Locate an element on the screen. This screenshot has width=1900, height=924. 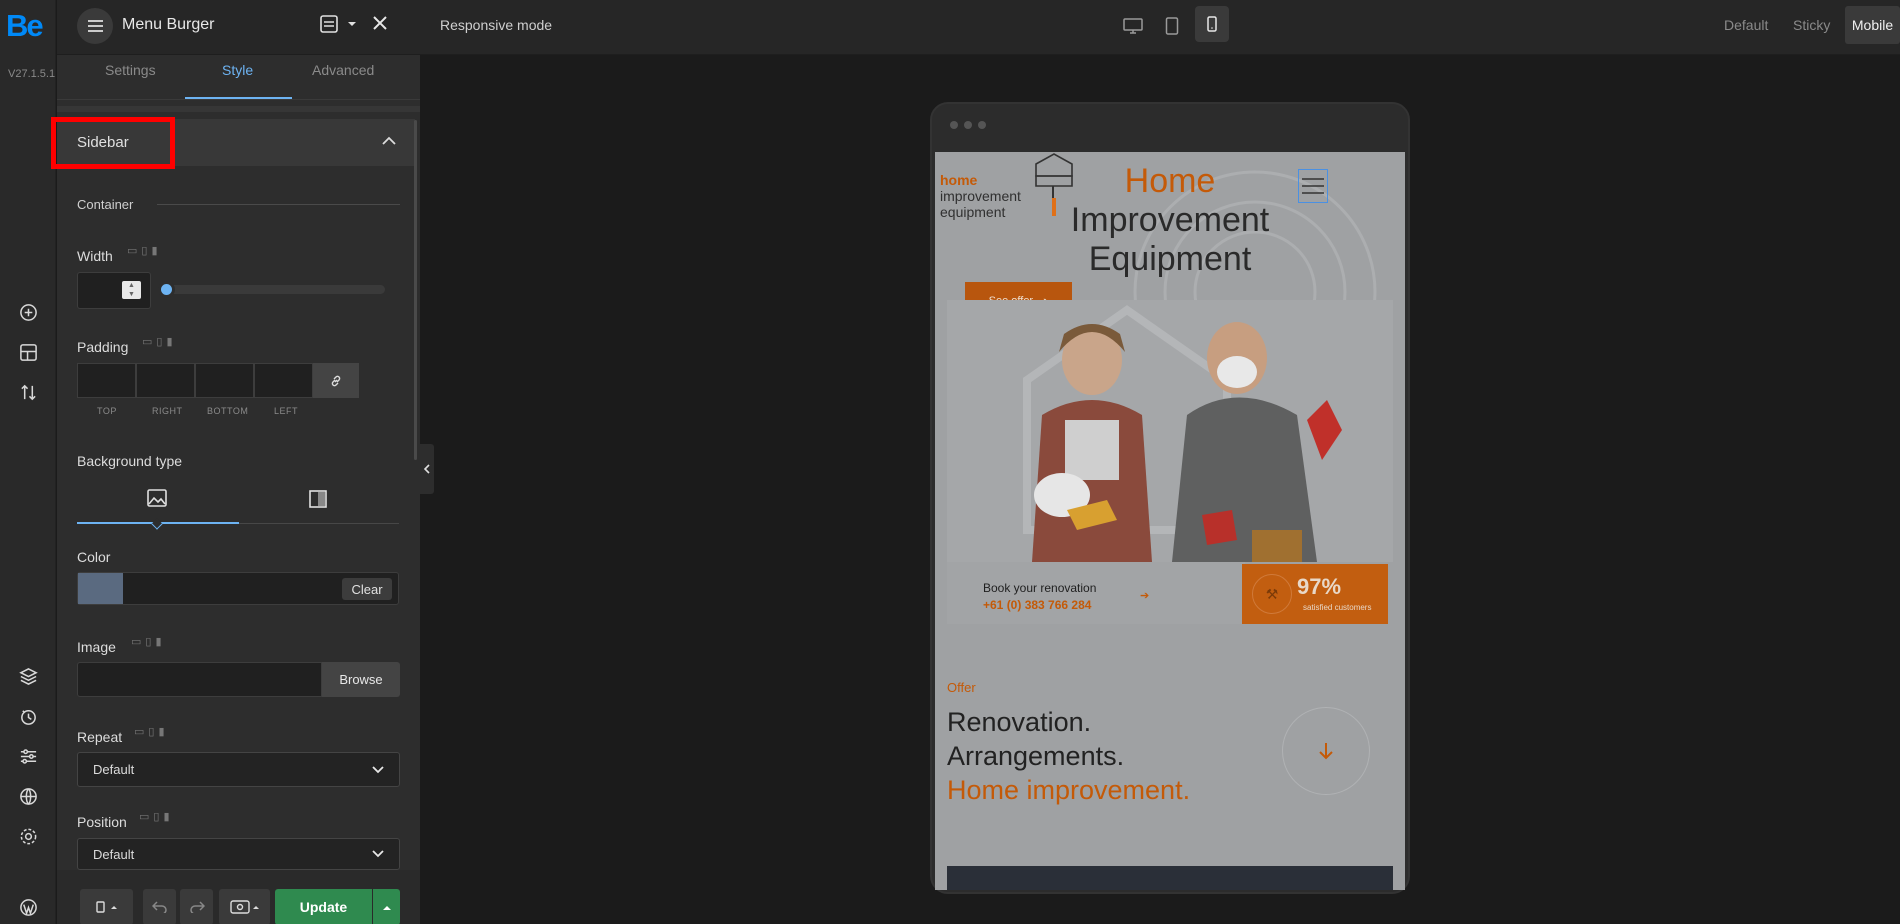
padding-right-input is located at coordinates (165, 380).